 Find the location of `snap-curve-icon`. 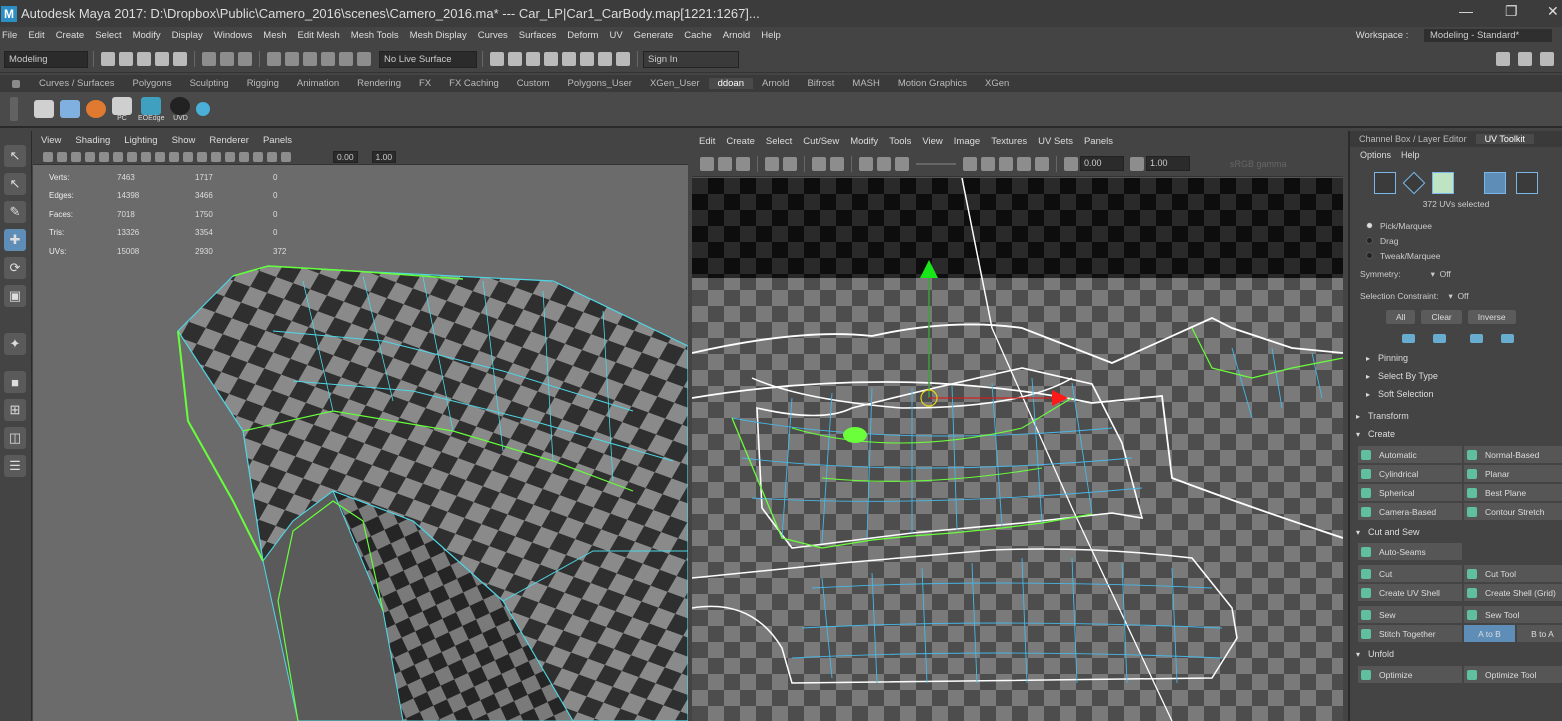

snap-curve-icon is located at coordinates (292, 59).